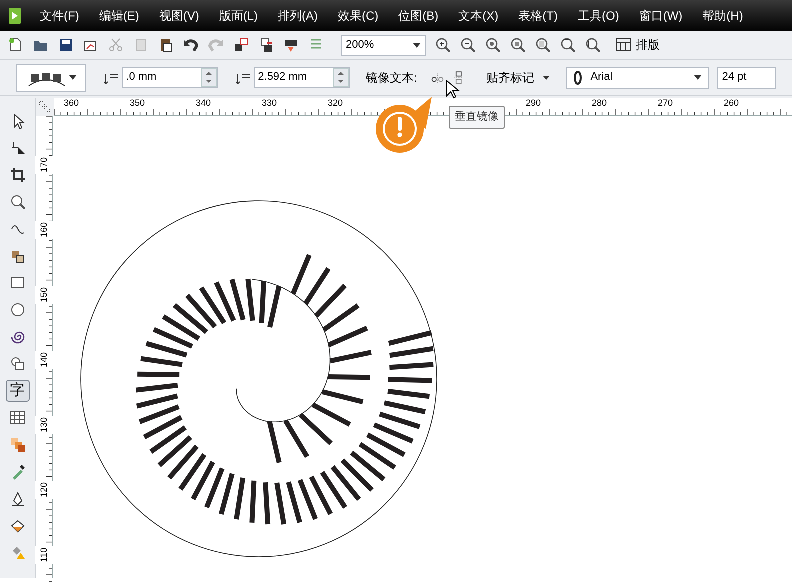 The image size is (802, 584). What do you see at coordinates (66, 45) in the screenshot?
I see `save-icon` at bounding box center [66, 45].